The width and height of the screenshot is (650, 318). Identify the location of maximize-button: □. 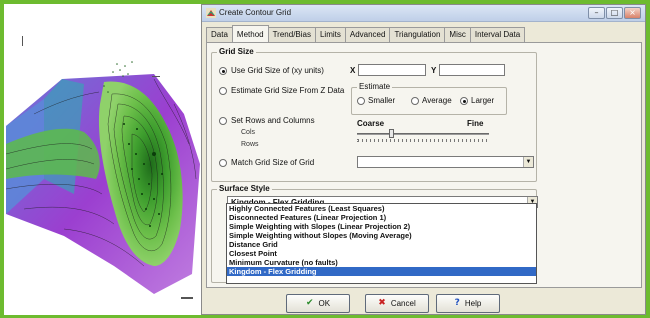
(614, 13).